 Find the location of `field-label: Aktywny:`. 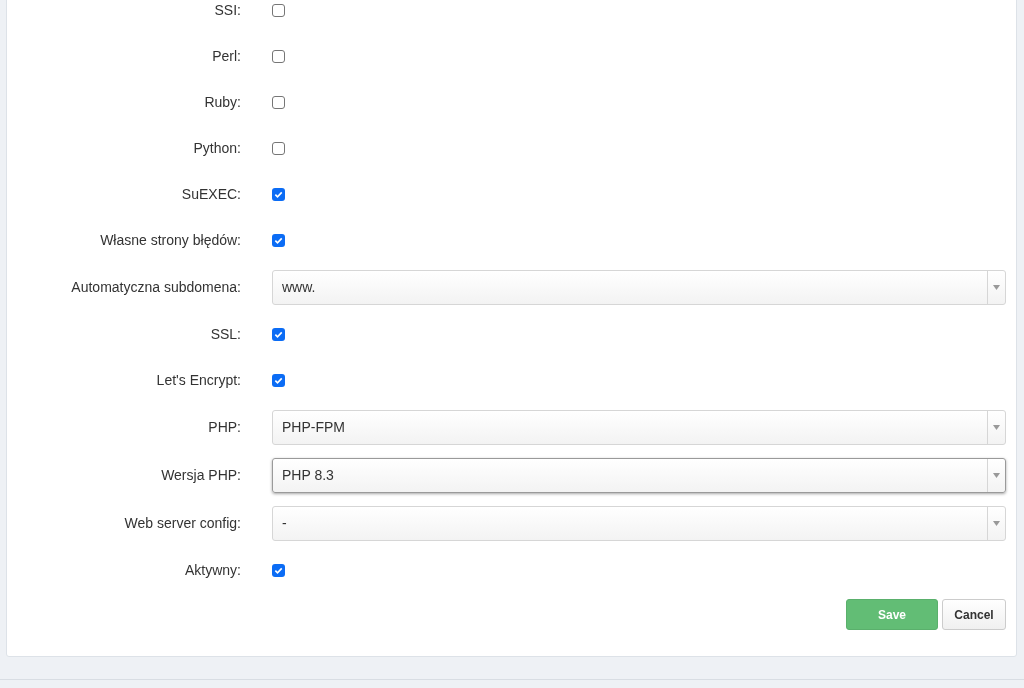

field-label: Aktywny: is located at coordinates (212, 570).